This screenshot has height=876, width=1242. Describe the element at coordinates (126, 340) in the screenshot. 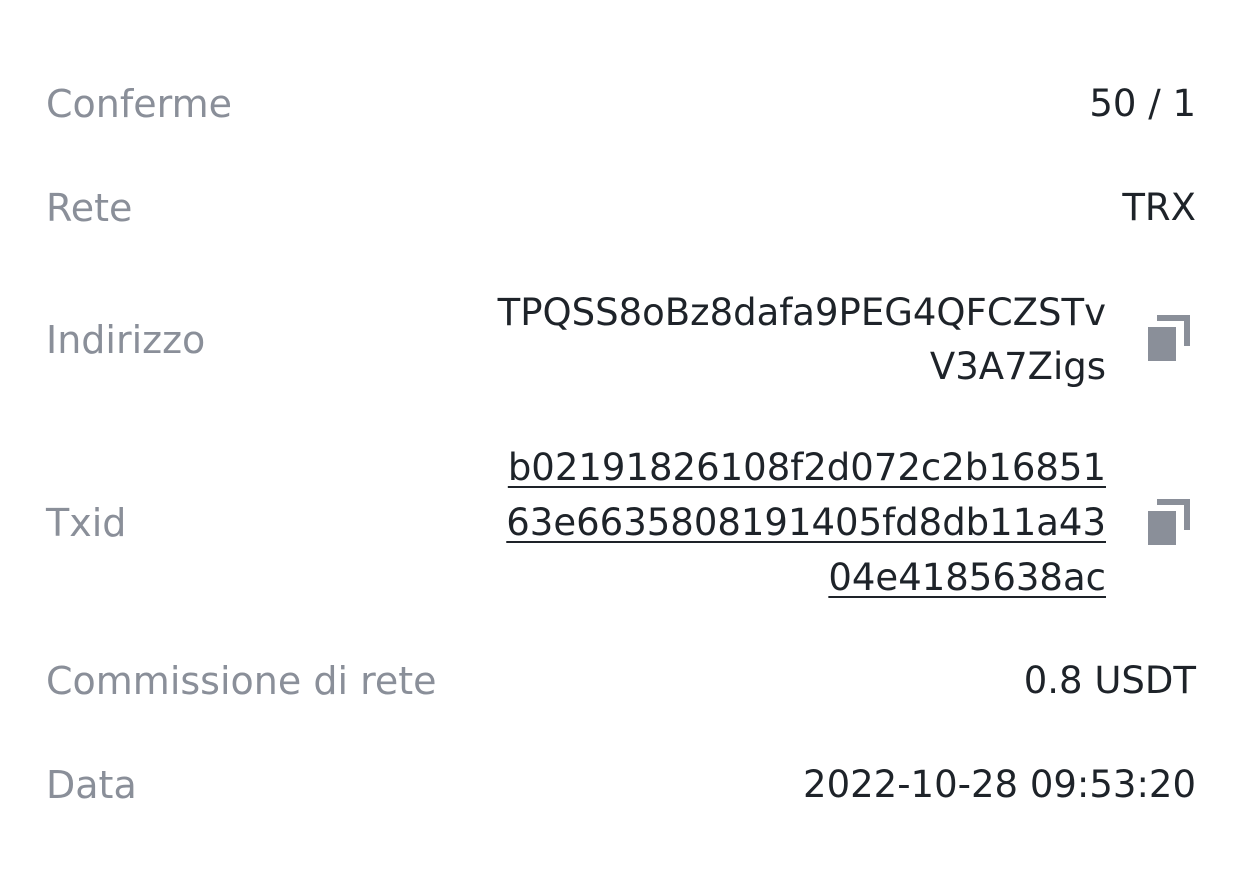

I see `address-label: Indirizzo` at that location.